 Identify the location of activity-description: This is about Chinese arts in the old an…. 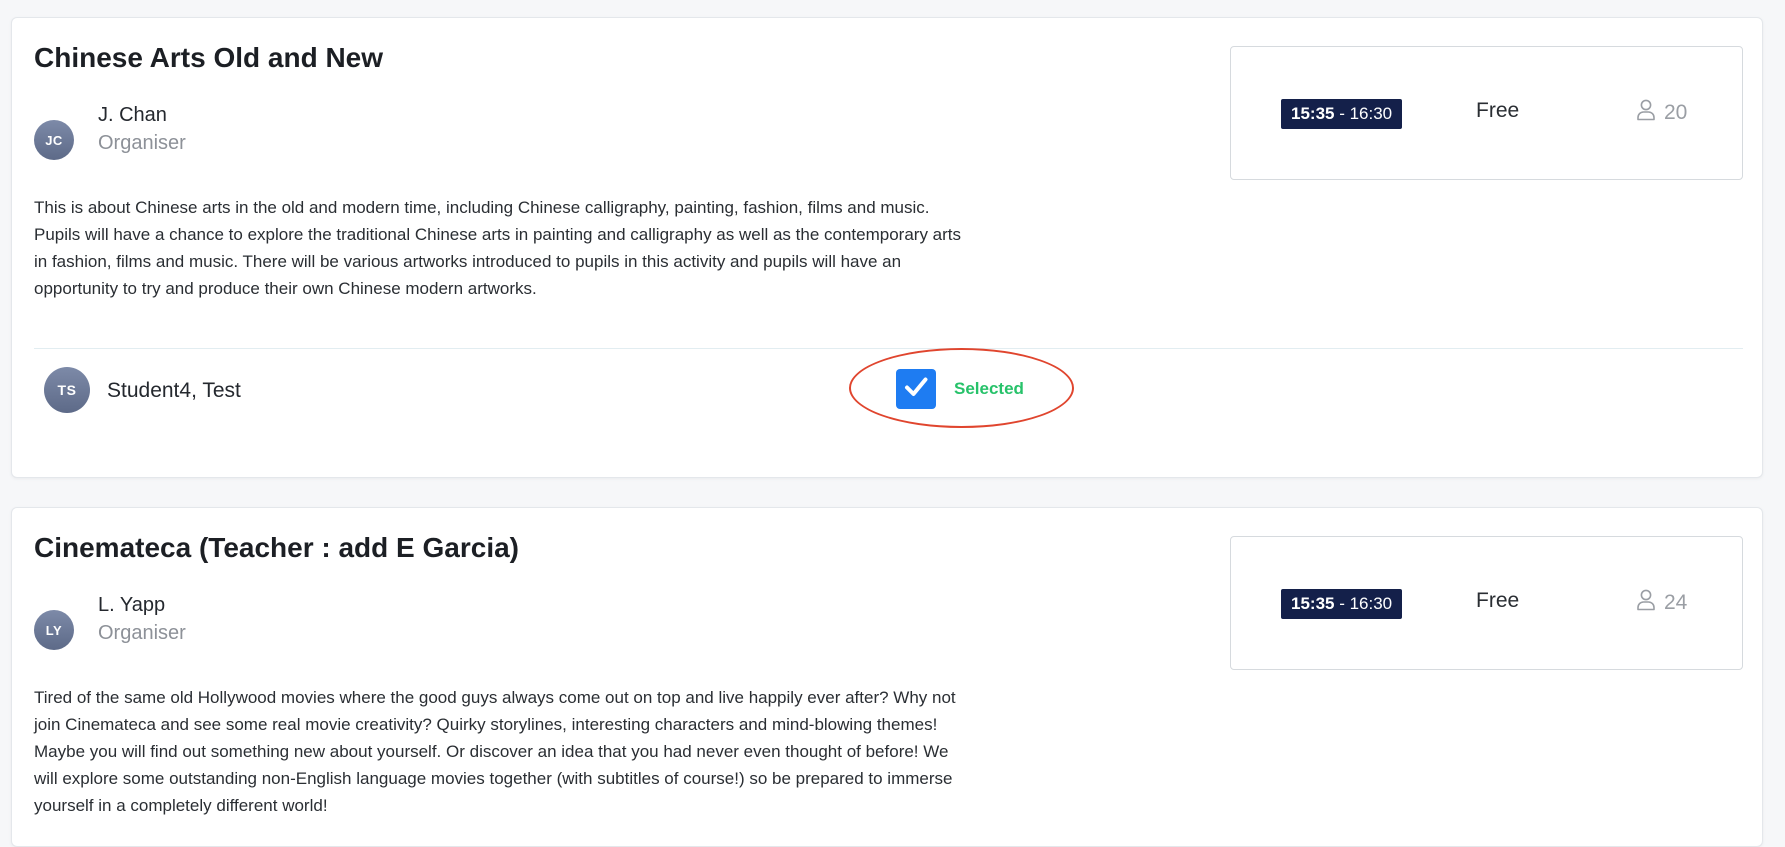
(498, 248).